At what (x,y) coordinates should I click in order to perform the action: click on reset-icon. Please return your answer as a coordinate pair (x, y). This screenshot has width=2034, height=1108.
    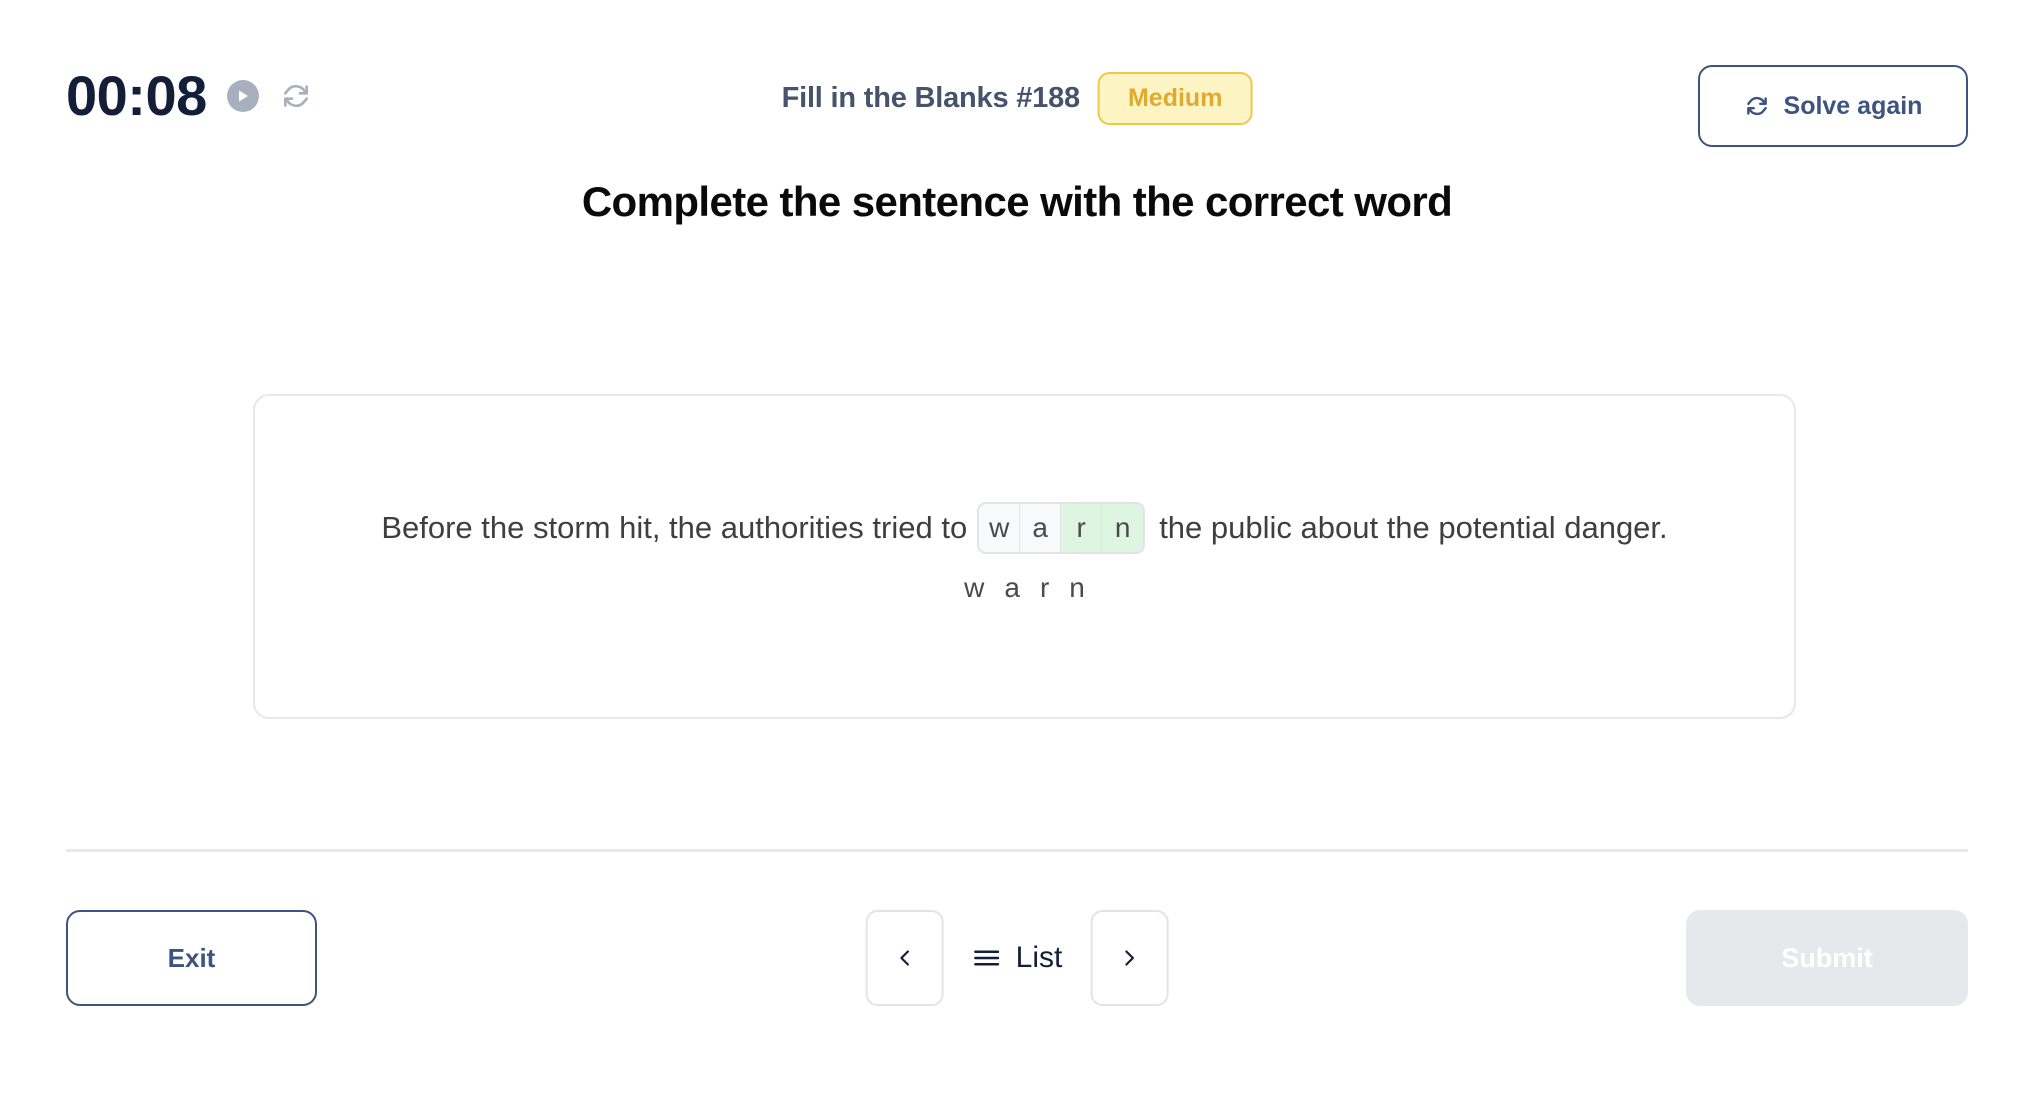
    Looking at the image, I should click on (296, 96).